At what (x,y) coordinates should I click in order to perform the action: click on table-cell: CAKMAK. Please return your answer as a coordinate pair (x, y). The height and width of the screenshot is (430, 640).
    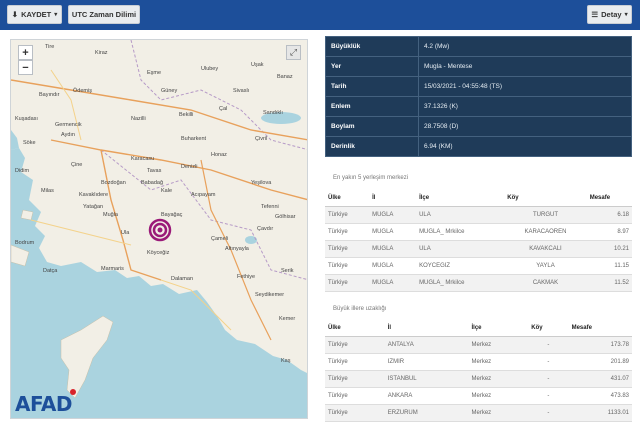
    Looking at the image, I should click on (545, 283).